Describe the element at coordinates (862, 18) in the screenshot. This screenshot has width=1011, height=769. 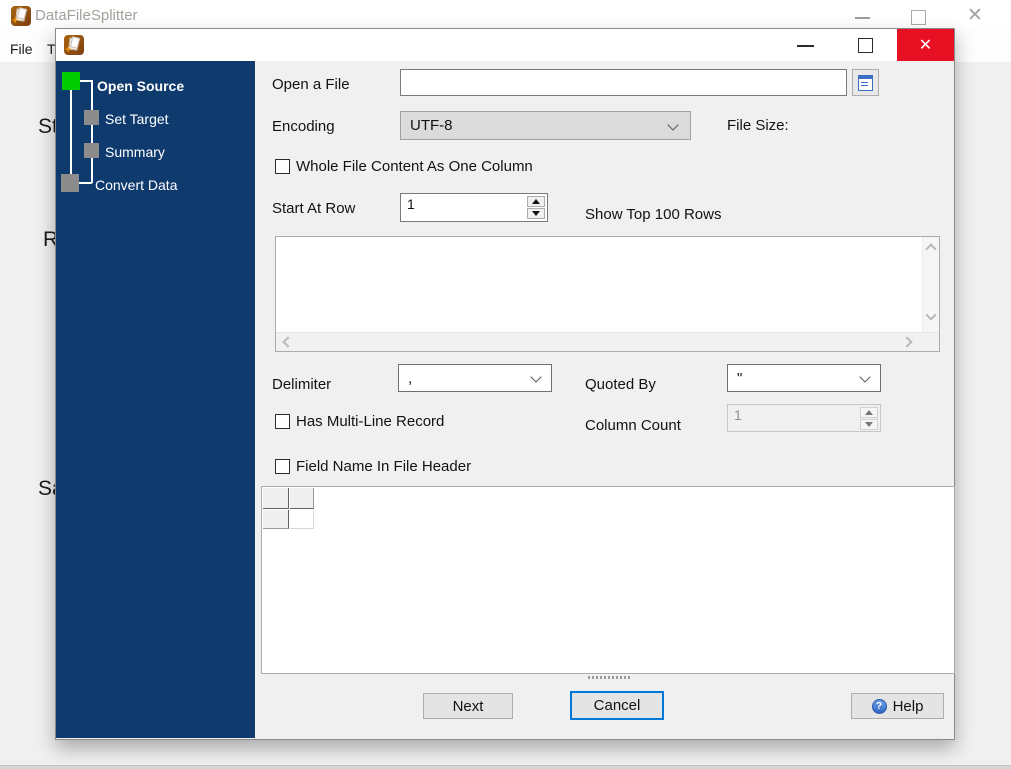
I see `main-minimize-icon` at that location.